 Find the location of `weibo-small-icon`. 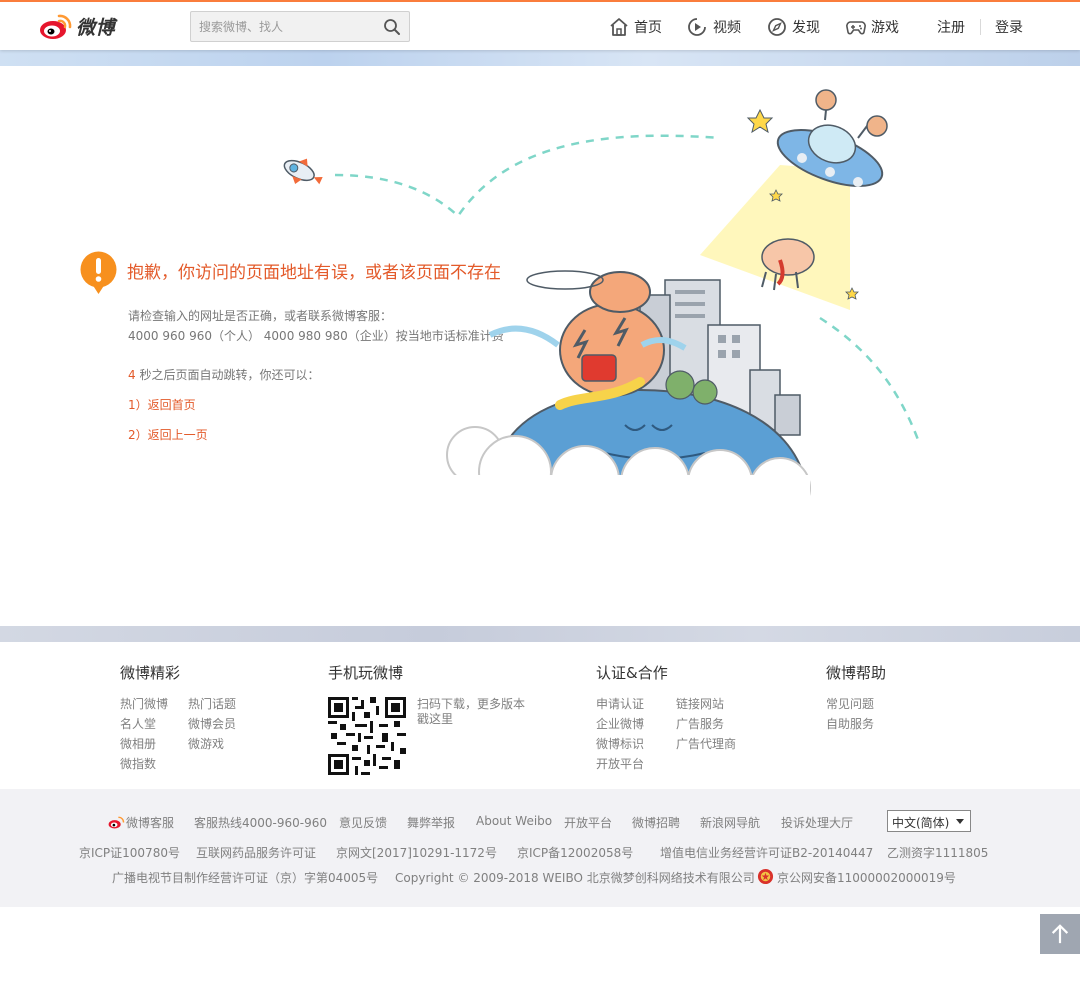

weibo-small-icon is located at coordinates (116, 822).